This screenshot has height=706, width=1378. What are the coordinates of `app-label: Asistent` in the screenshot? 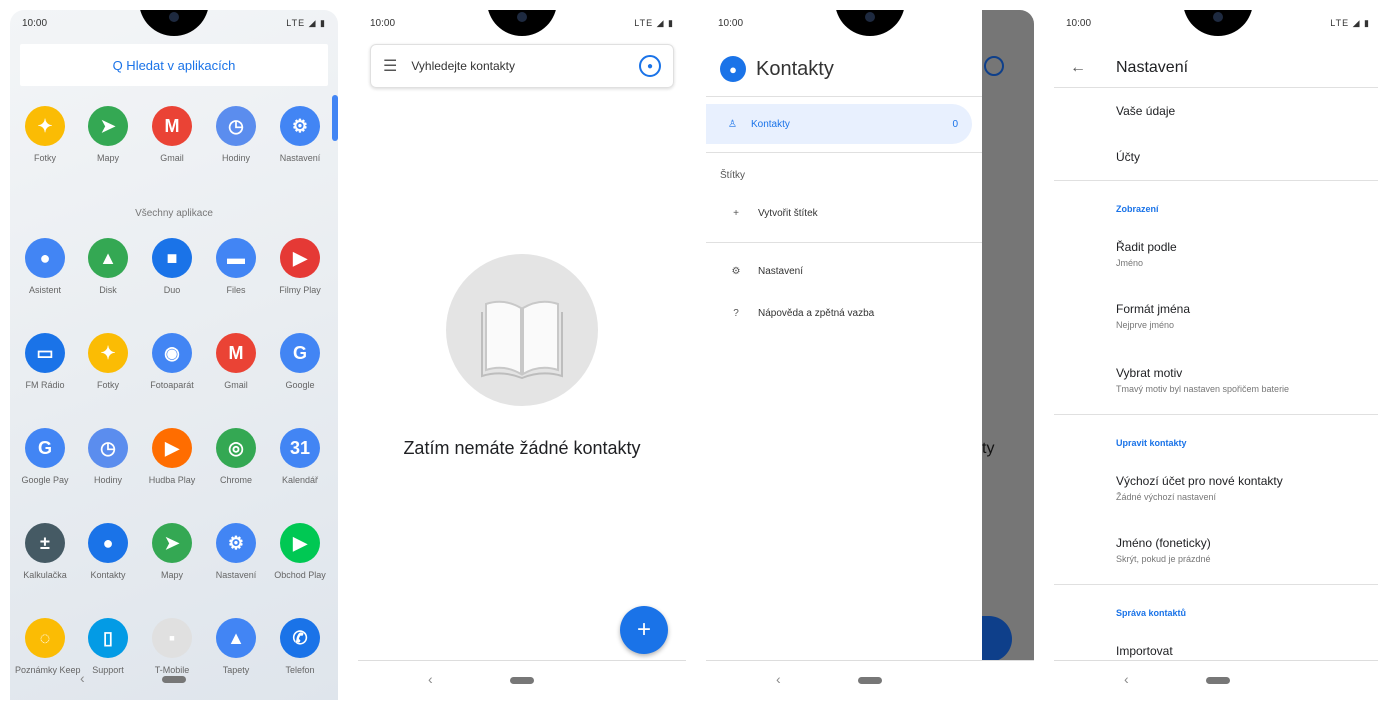 It's located at (44, 290).